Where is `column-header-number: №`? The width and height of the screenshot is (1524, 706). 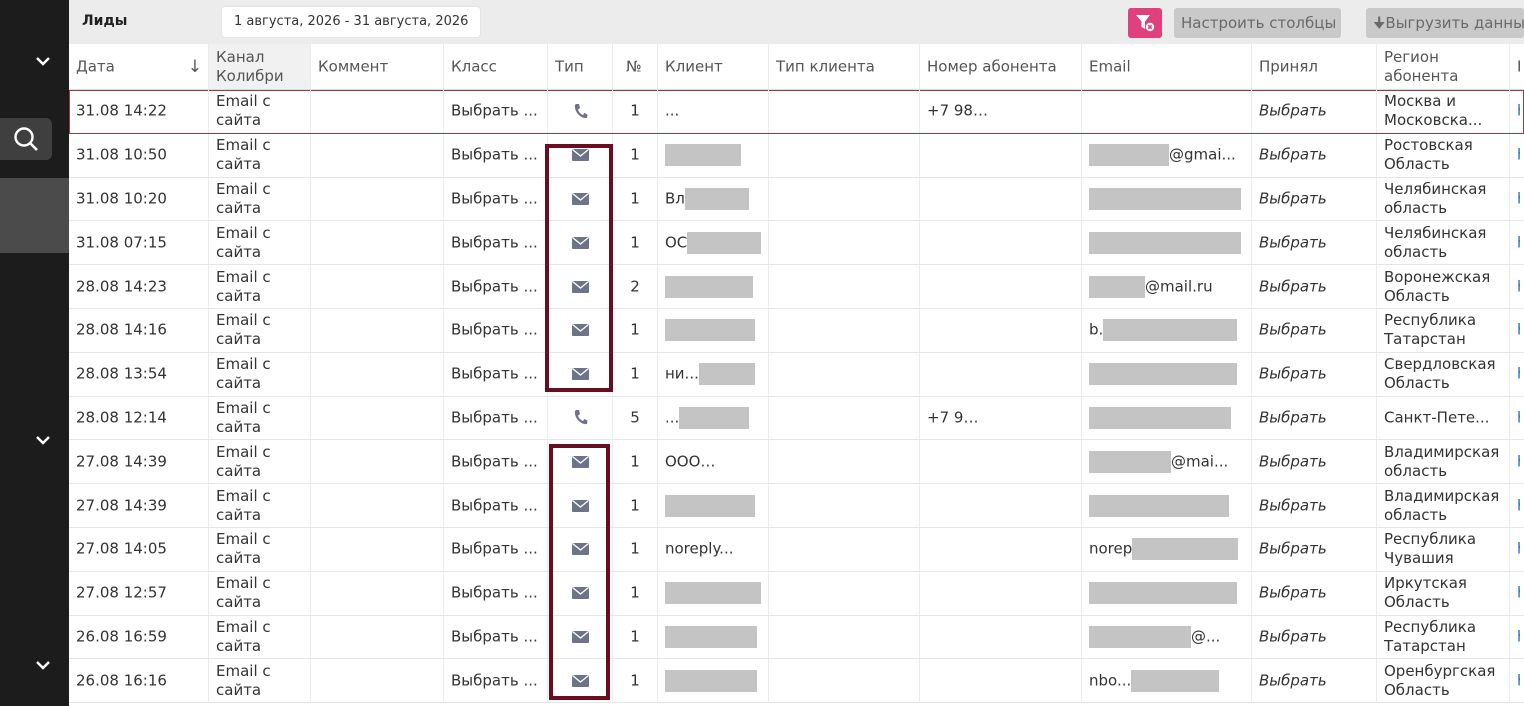 column-header-number: № is located at coordinates (634, 66).